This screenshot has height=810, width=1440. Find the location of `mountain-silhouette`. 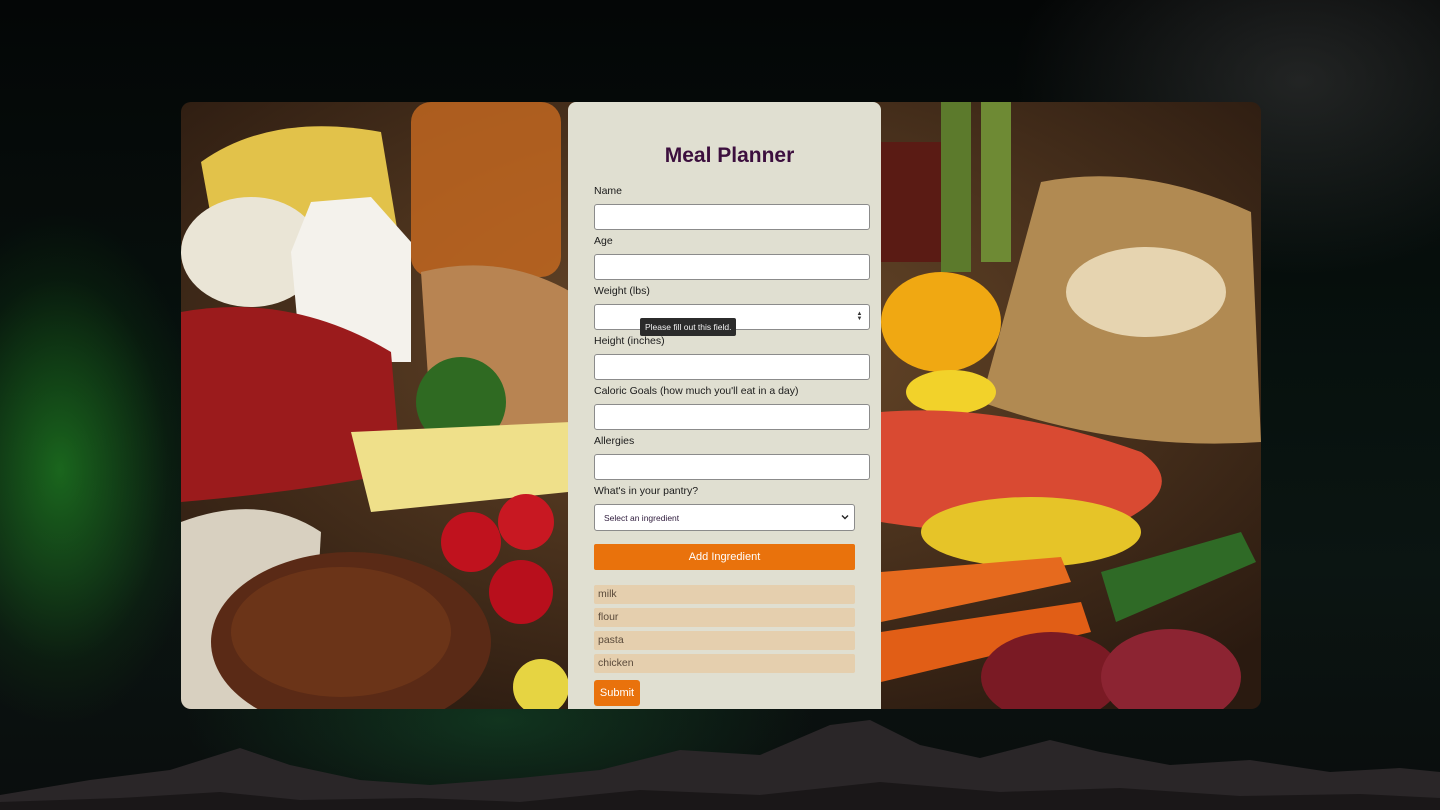

mountain-silhouette is located at coordinates (720, 765).